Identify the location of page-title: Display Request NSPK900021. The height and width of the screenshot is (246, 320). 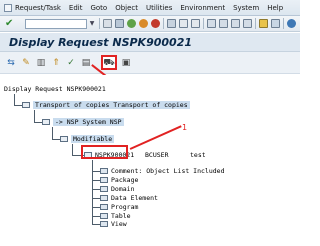
(150, 42).